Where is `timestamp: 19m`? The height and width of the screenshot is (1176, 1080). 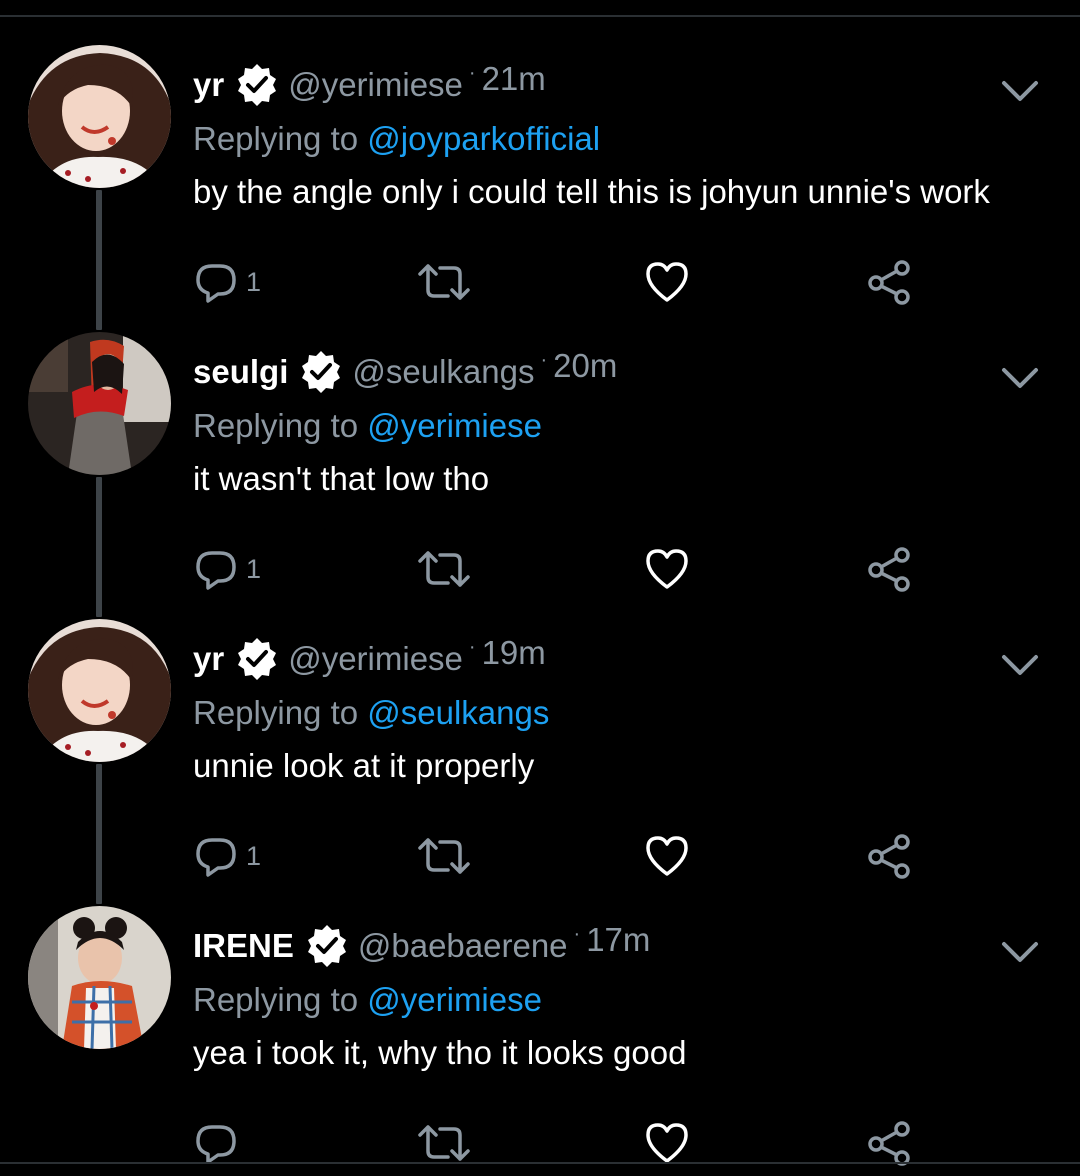 timestamp: 19m is located at coordinates (514, 653).